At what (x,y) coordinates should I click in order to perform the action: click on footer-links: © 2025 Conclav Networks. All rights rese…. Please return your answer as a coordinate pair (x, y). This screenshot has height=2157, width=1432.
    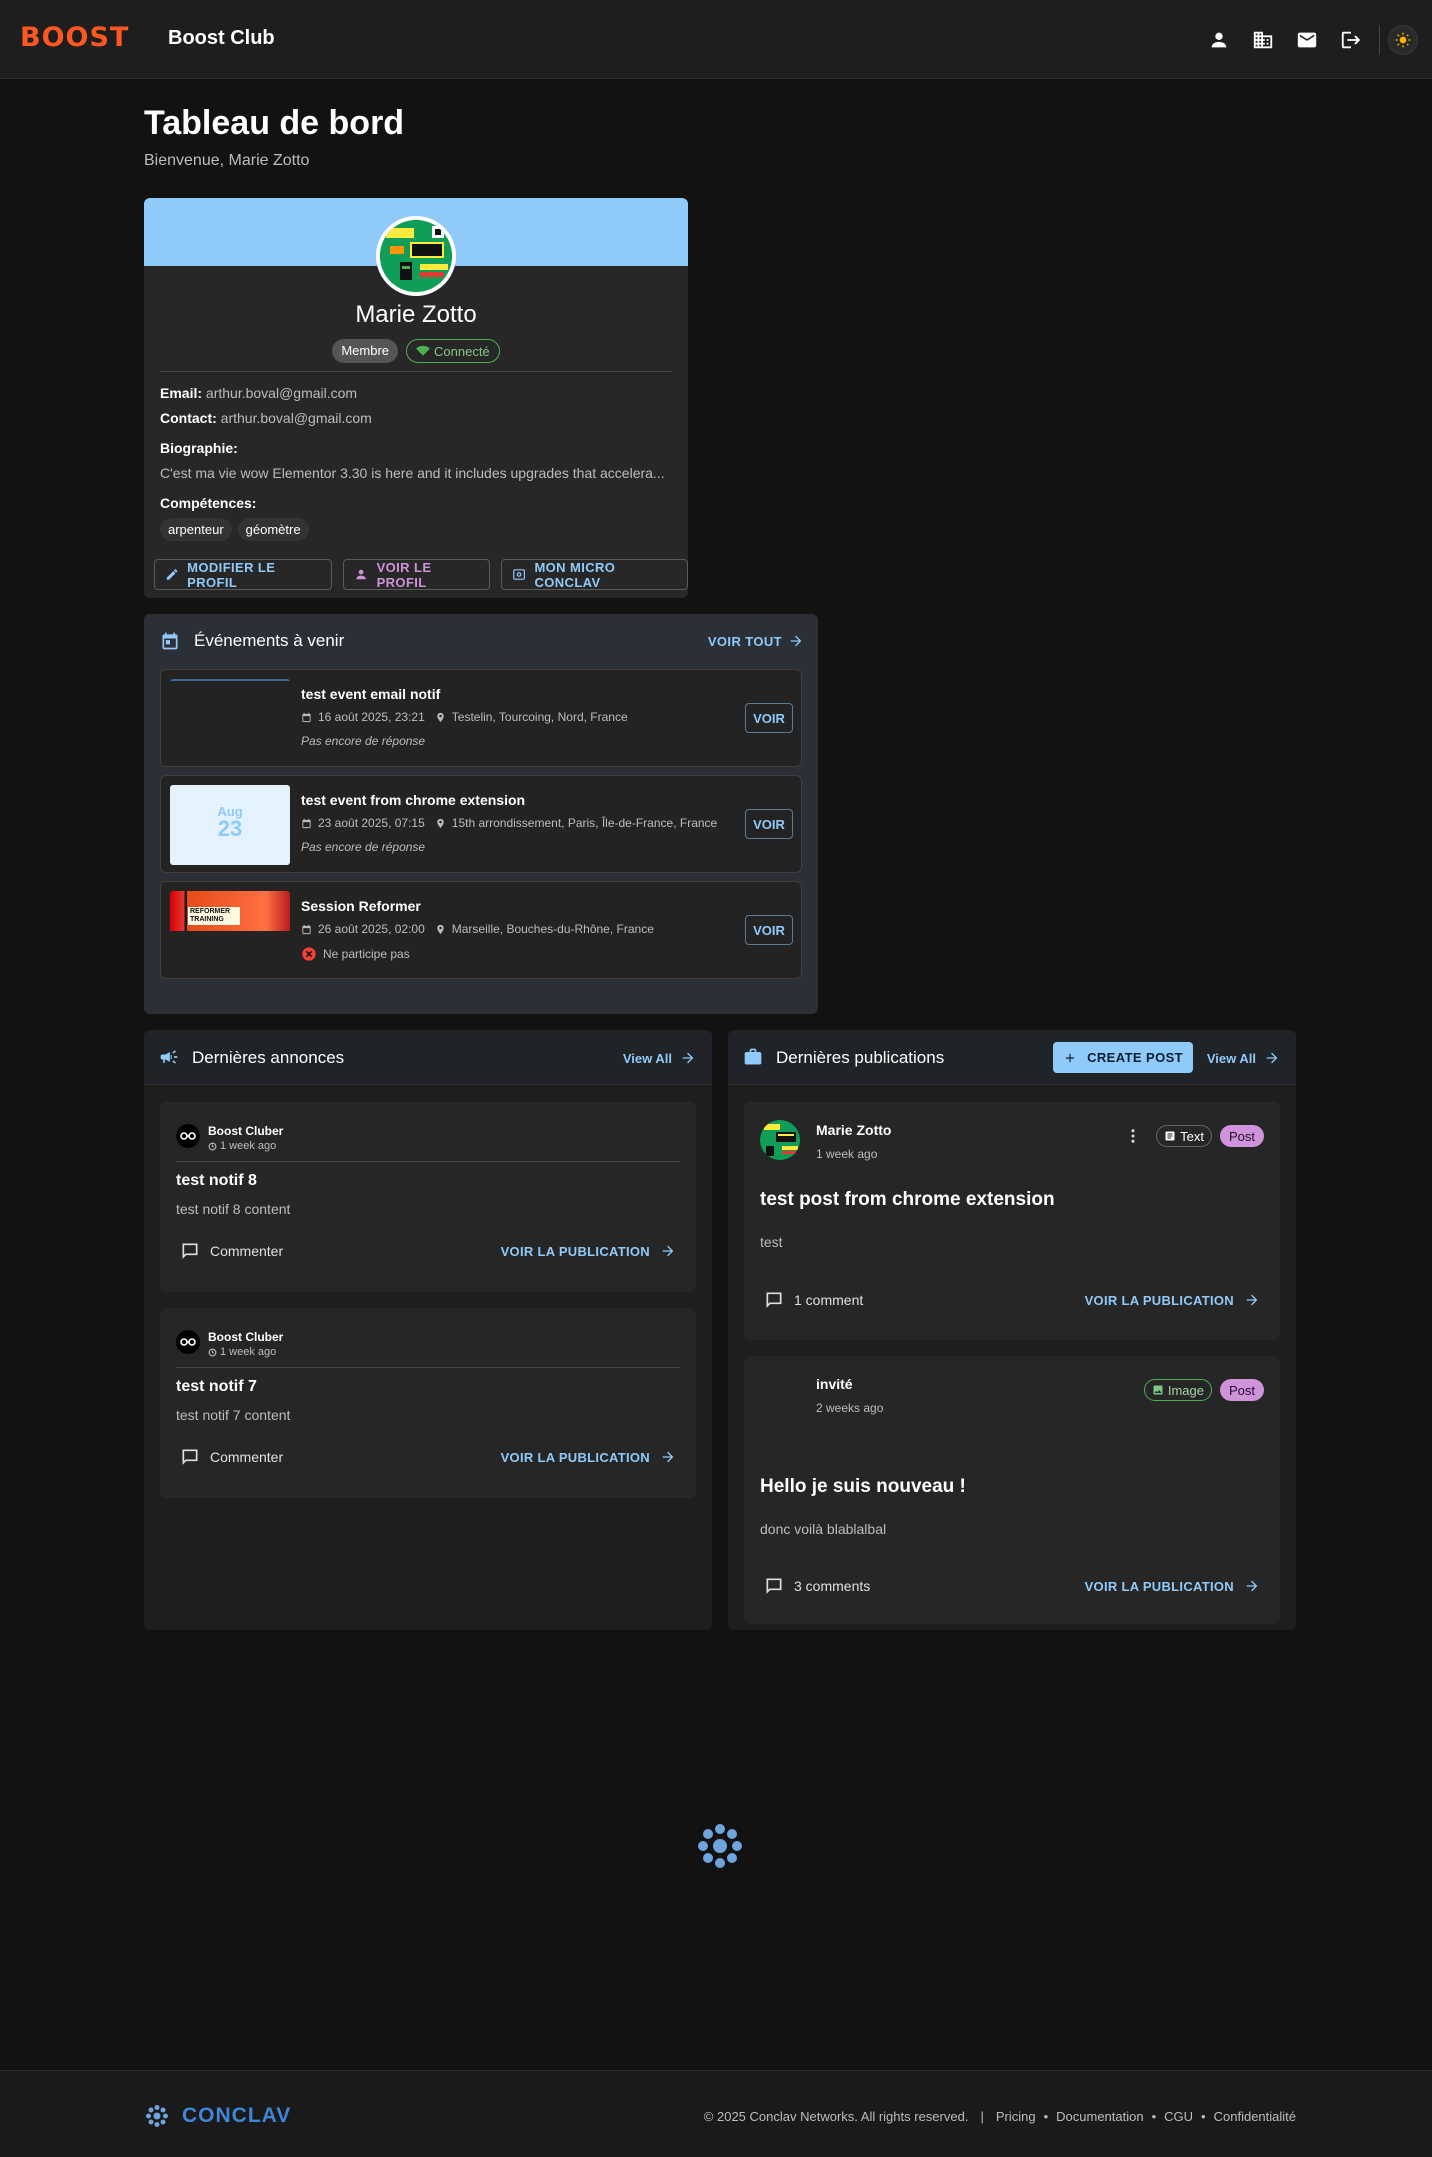
    Looking at the image, I should click on (999, 2116).